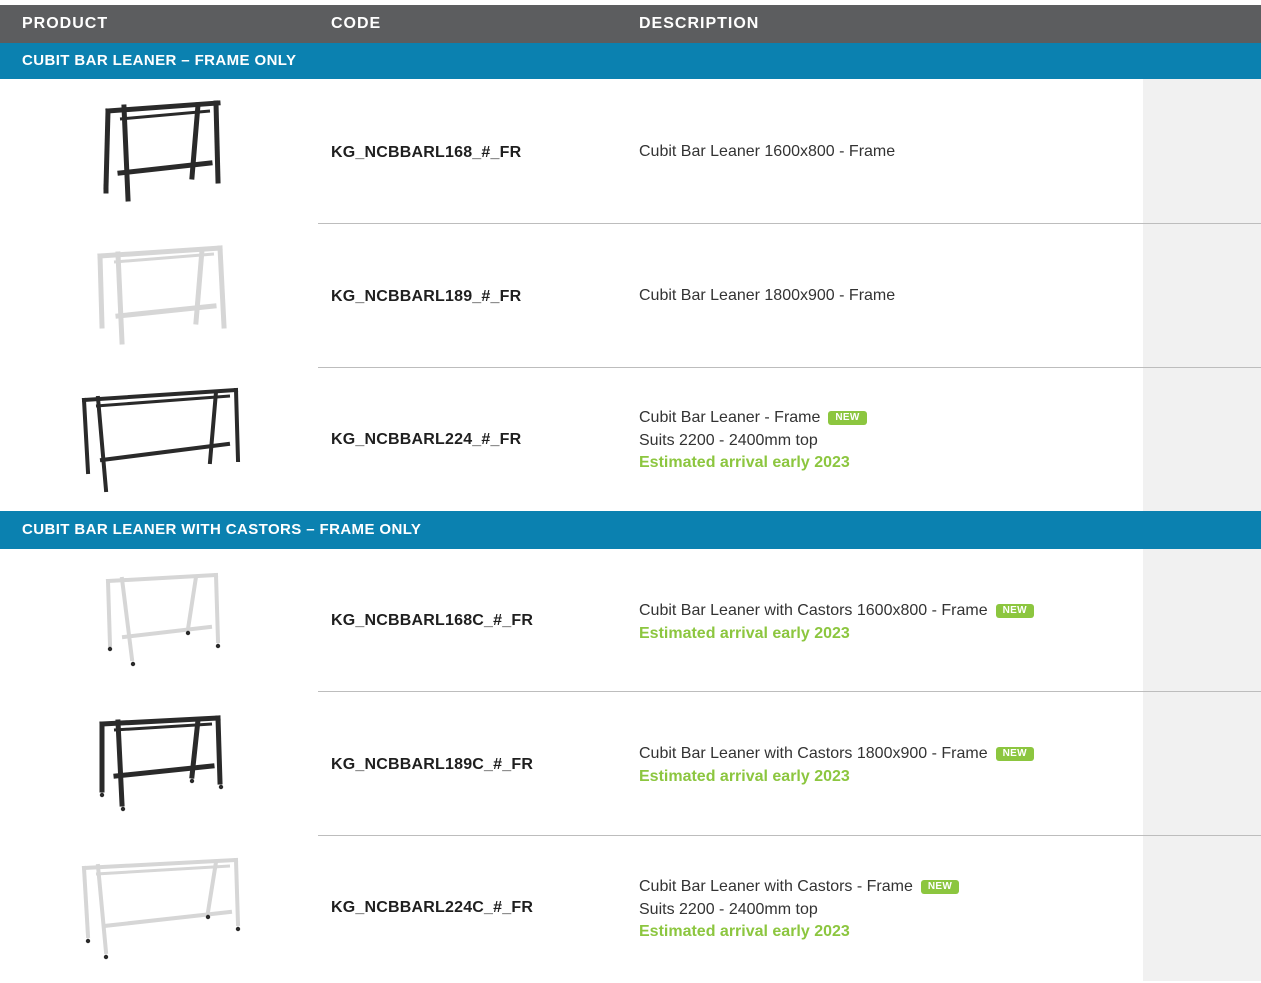 This screenshot has height=983, width=1261. Describe the element at coordinates (432, 907) in the screenshot. I see `product-code: KG_NCBBARL224C_#_FR` at that location.